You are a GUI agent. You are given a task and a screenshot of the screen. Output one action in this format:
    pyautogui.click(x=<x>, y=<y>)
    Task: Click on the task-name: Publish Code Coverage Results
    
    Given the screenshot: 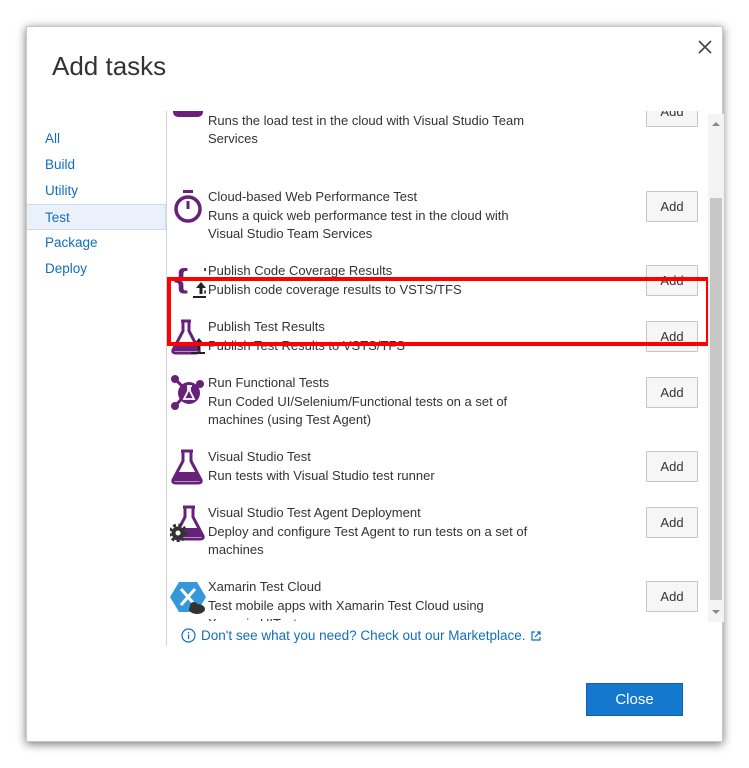 What is the action you would take?
    pyautogui.click(x=300, y=270)
    